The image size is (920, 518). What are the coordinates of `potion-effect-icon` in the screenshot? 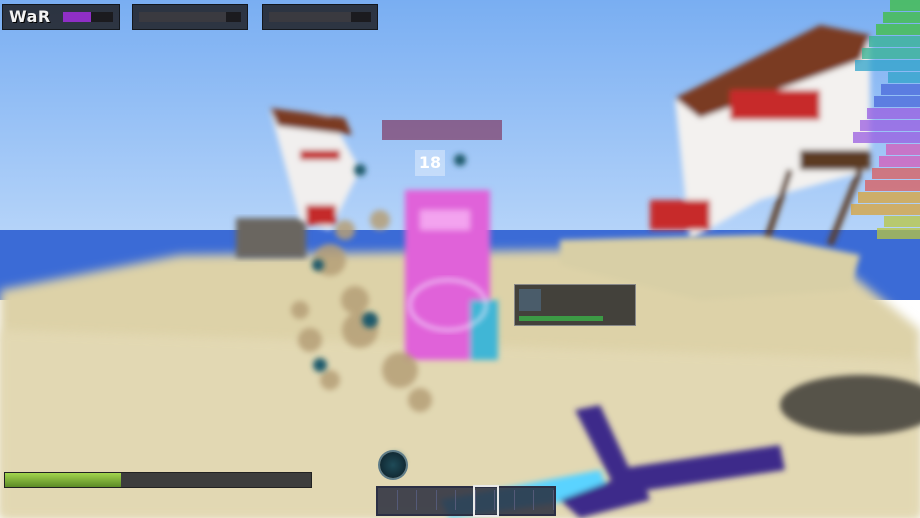 It's located at (393, 465).